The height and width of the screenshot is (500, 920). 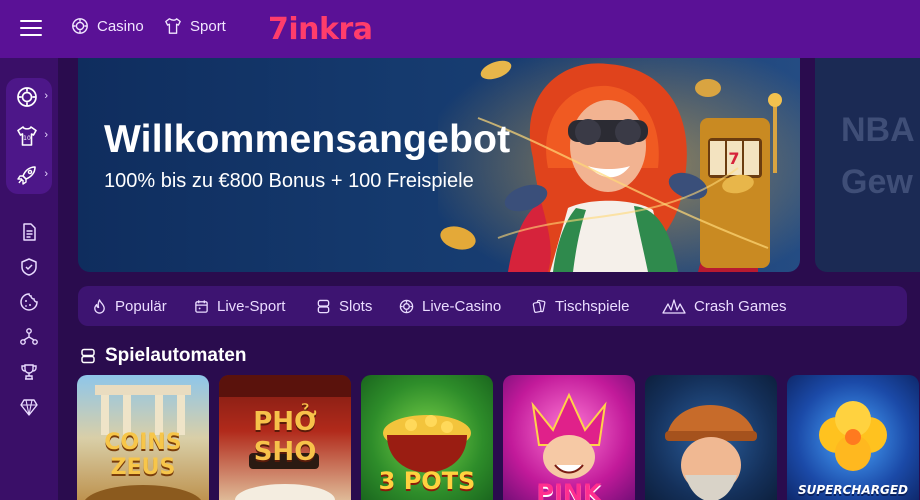 I want to click on nav-sport-label: Sport, so click(x=208, y=26).